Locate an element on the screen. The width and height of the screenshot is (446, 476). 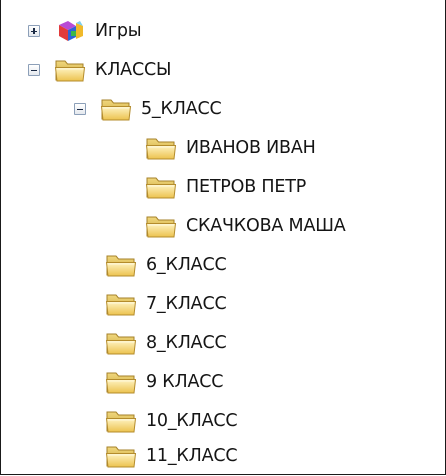
tree-node-label: 8_КЛАСС is located at coordinates (186, 343).